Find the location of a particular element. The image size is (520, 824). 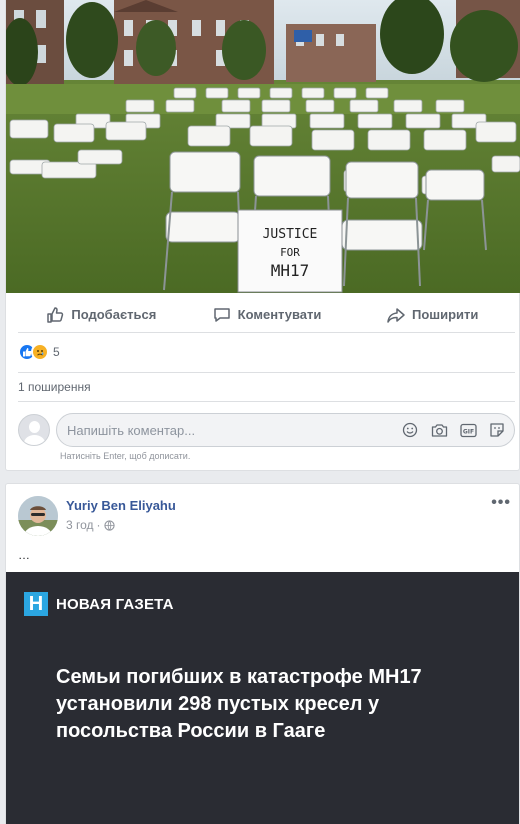

post-action-bar: Подобається Коментувати Поширити is located at coordinates (266, 315).